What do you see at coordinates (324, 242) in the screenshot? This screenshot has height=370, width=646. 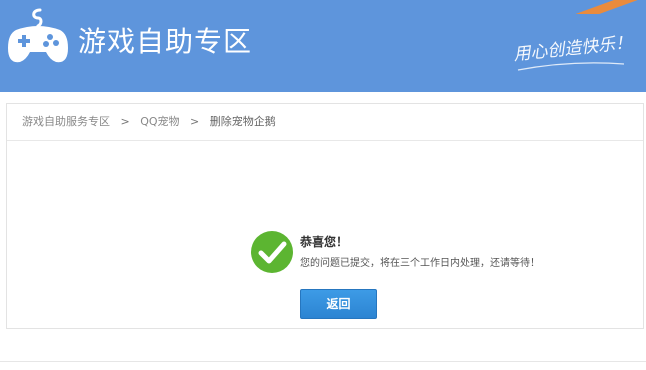 I see `success-title: 恭喜您！` at bounding box center [324, 242].